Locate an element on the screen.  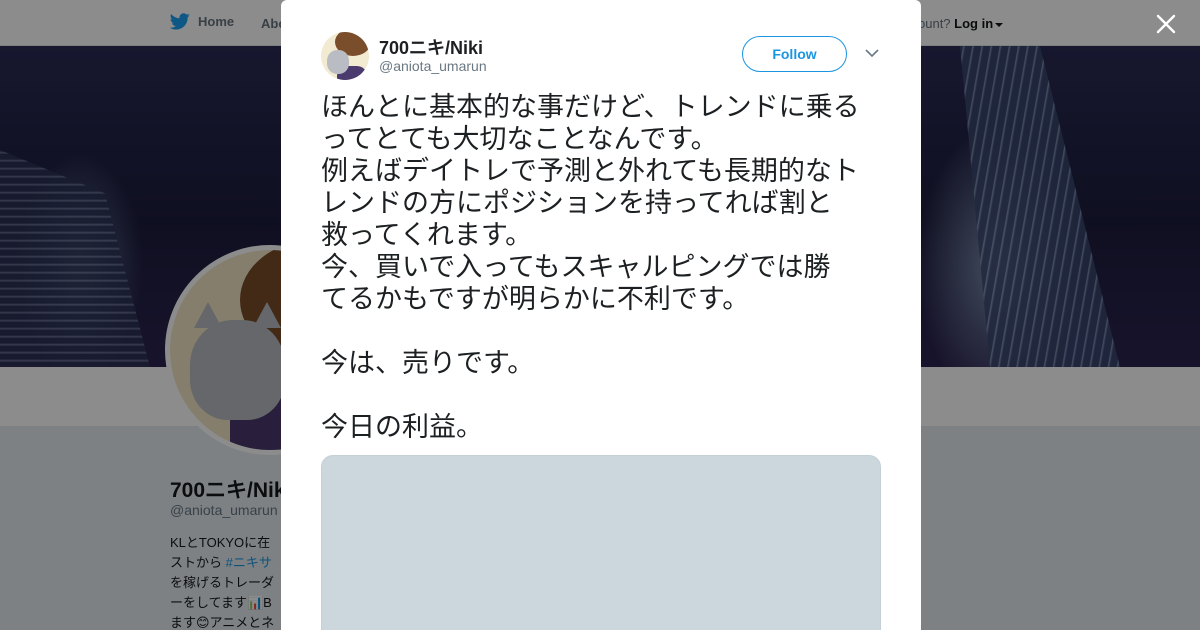
tweet-author-avatar is located at coordinates (345, 56).